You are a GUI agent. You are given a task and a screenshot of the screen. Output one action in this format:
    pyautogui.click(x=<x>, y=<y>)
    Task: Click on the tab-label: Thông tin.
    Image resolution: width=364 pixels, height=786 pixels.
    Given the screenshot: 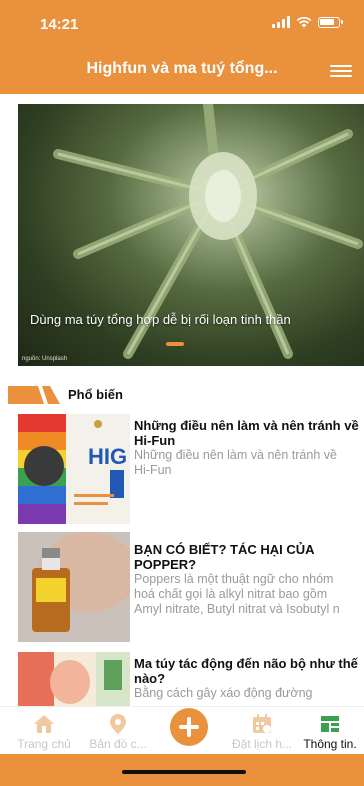 What is the action you would take?
    pyautogui.click(x=330, y=744)
    